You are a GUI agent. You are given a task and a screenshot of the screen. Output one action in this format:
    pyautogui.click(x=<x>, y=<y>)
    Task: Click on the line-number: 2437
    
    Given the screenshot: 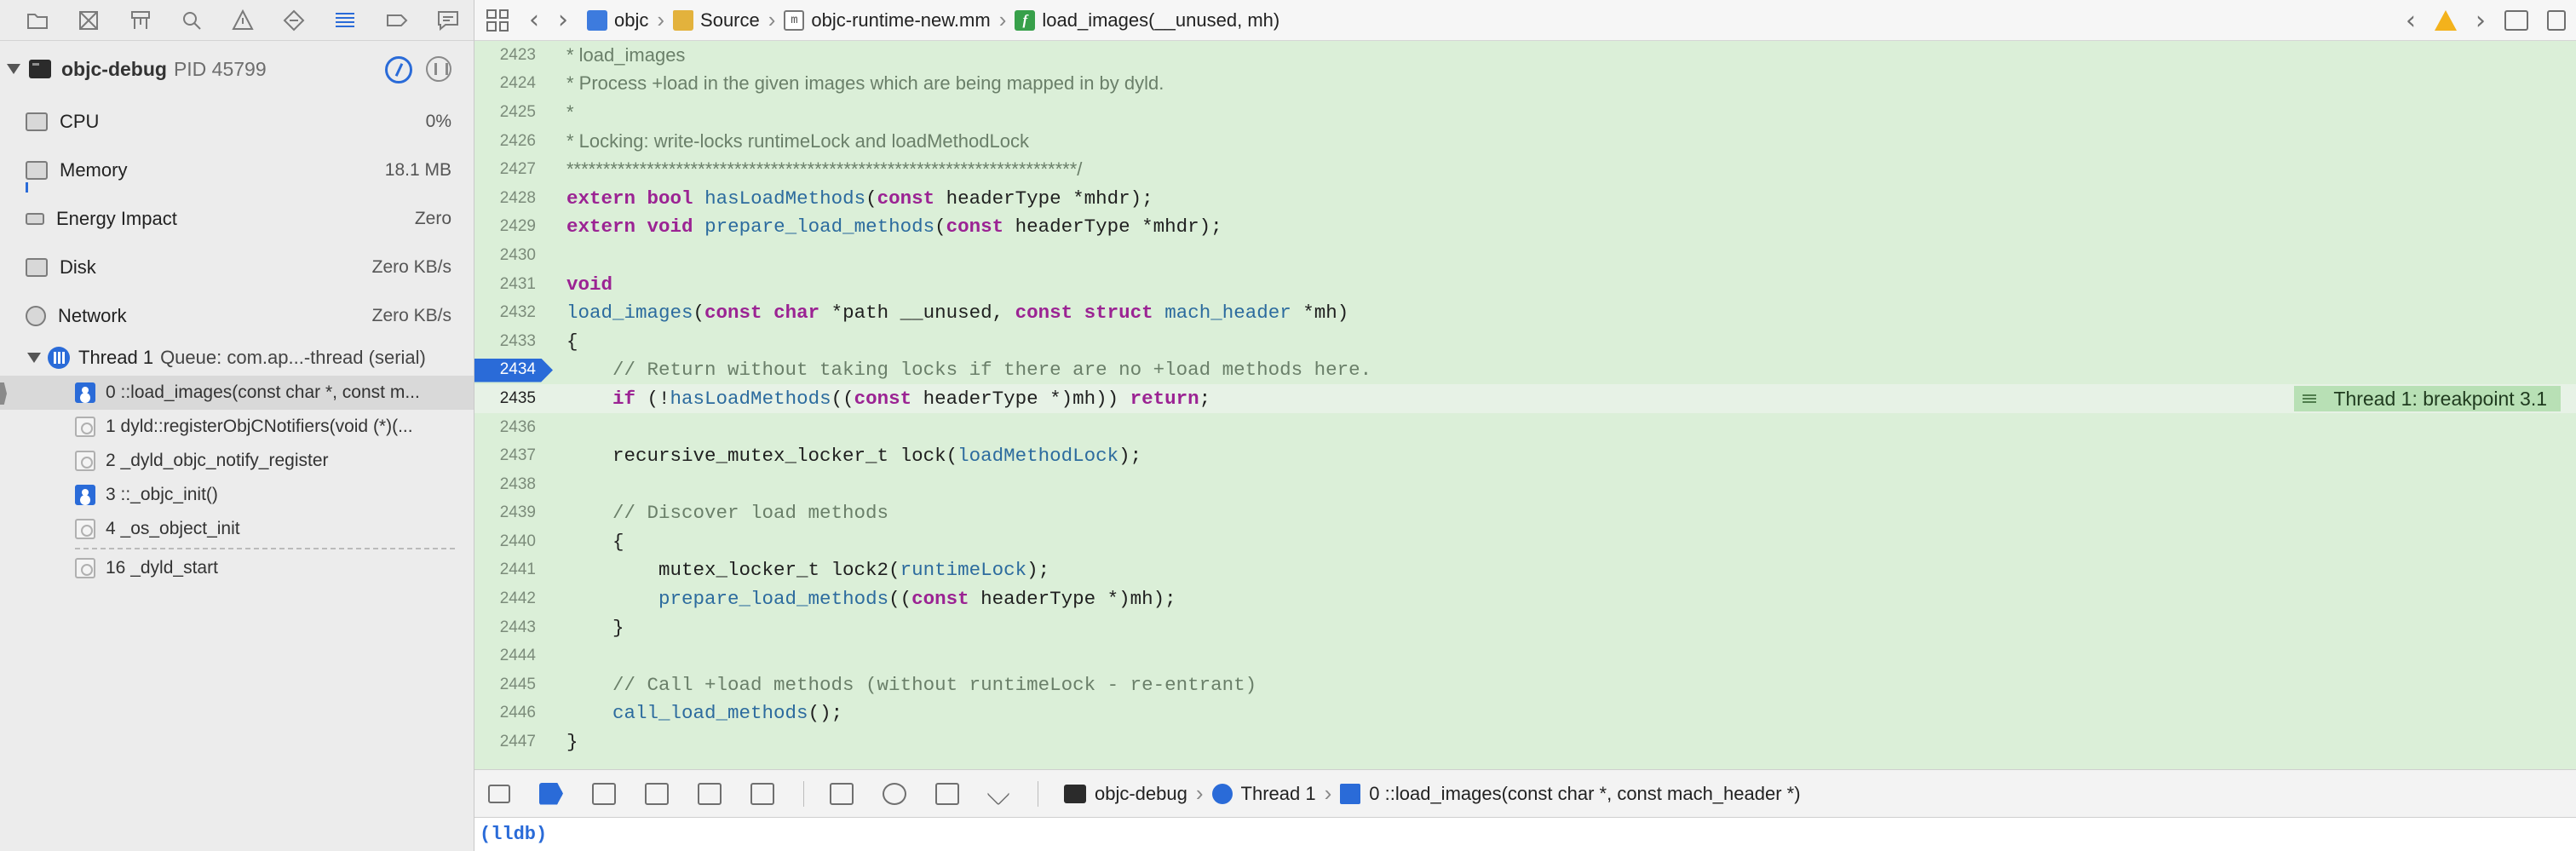 What is the action you would take?
    pyautogui.click(x=508, y=456)
    